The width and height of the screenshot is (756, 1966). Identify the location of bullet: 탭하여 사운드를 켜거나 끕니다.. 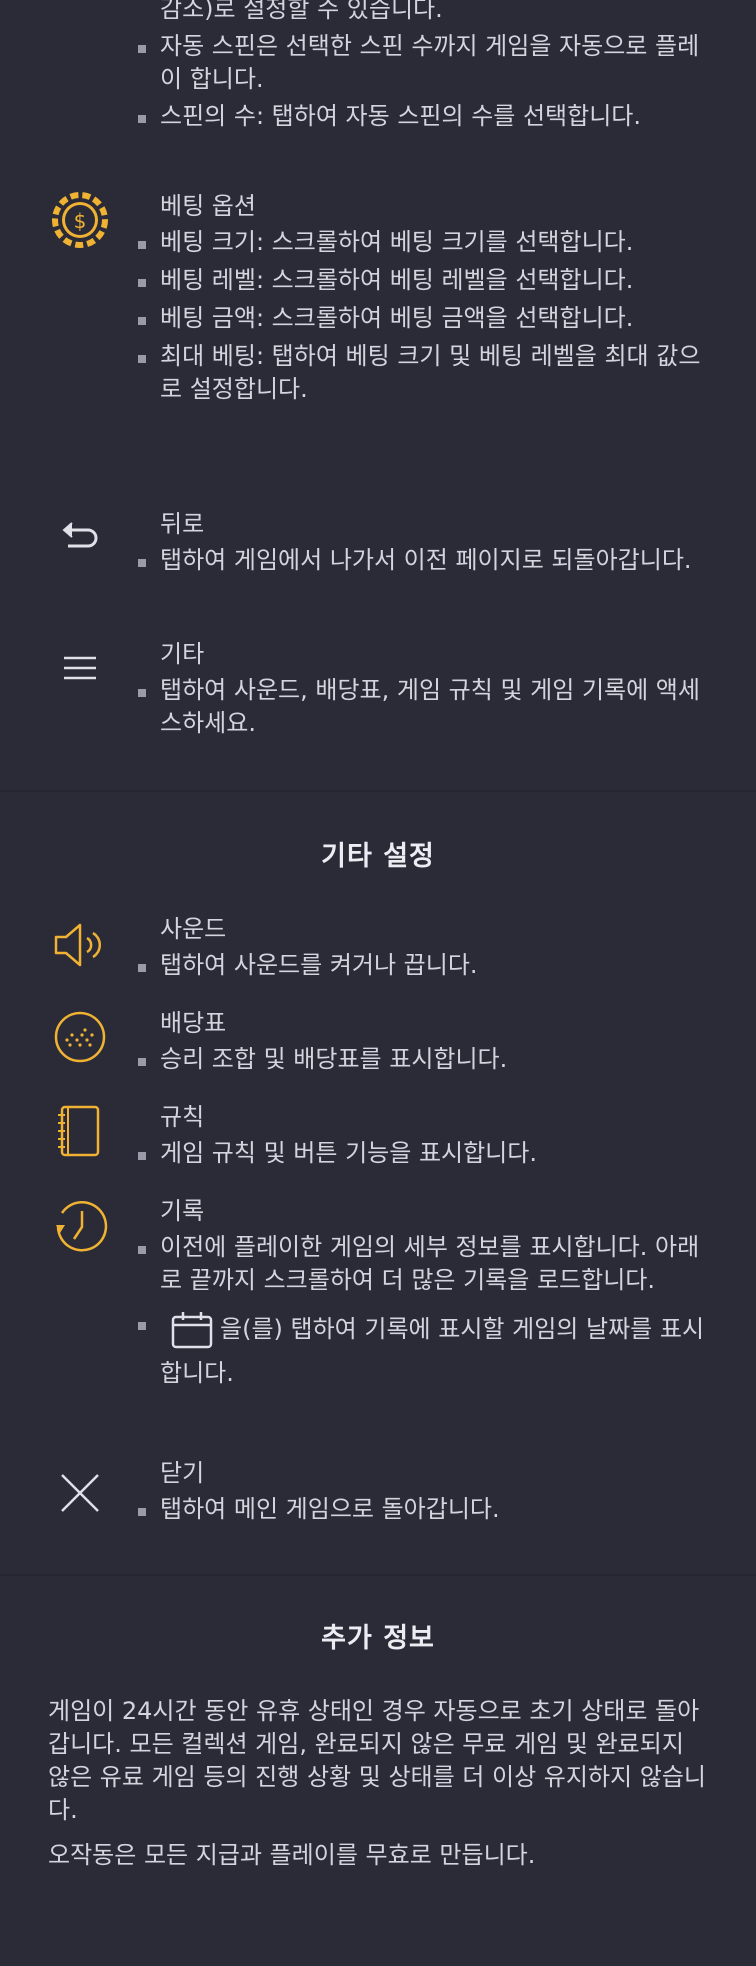
(428, 965).